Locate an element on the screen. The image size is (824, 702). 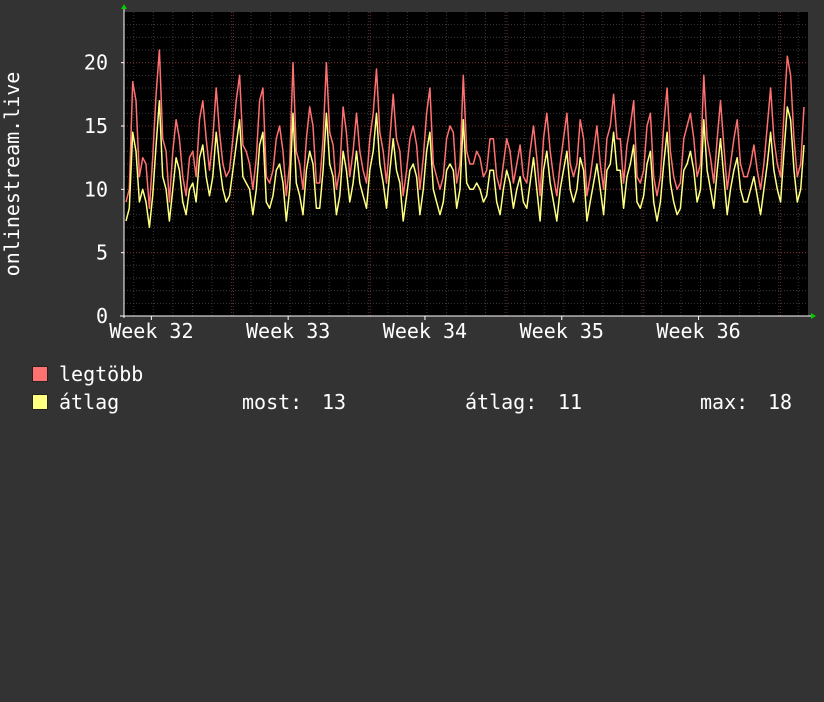
stat-now-value: 13 is located at coordinates (334, 402).